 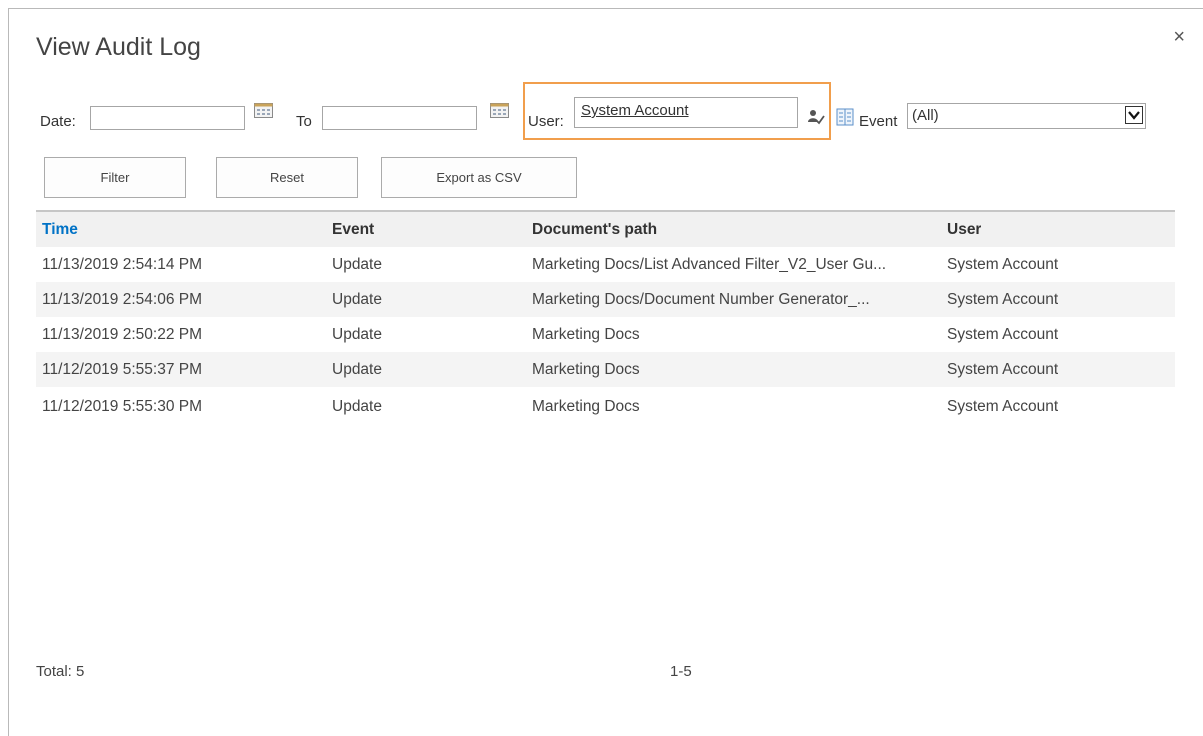 I want to click on dialog-title: View Audit Log, so click(x=118, y=47).